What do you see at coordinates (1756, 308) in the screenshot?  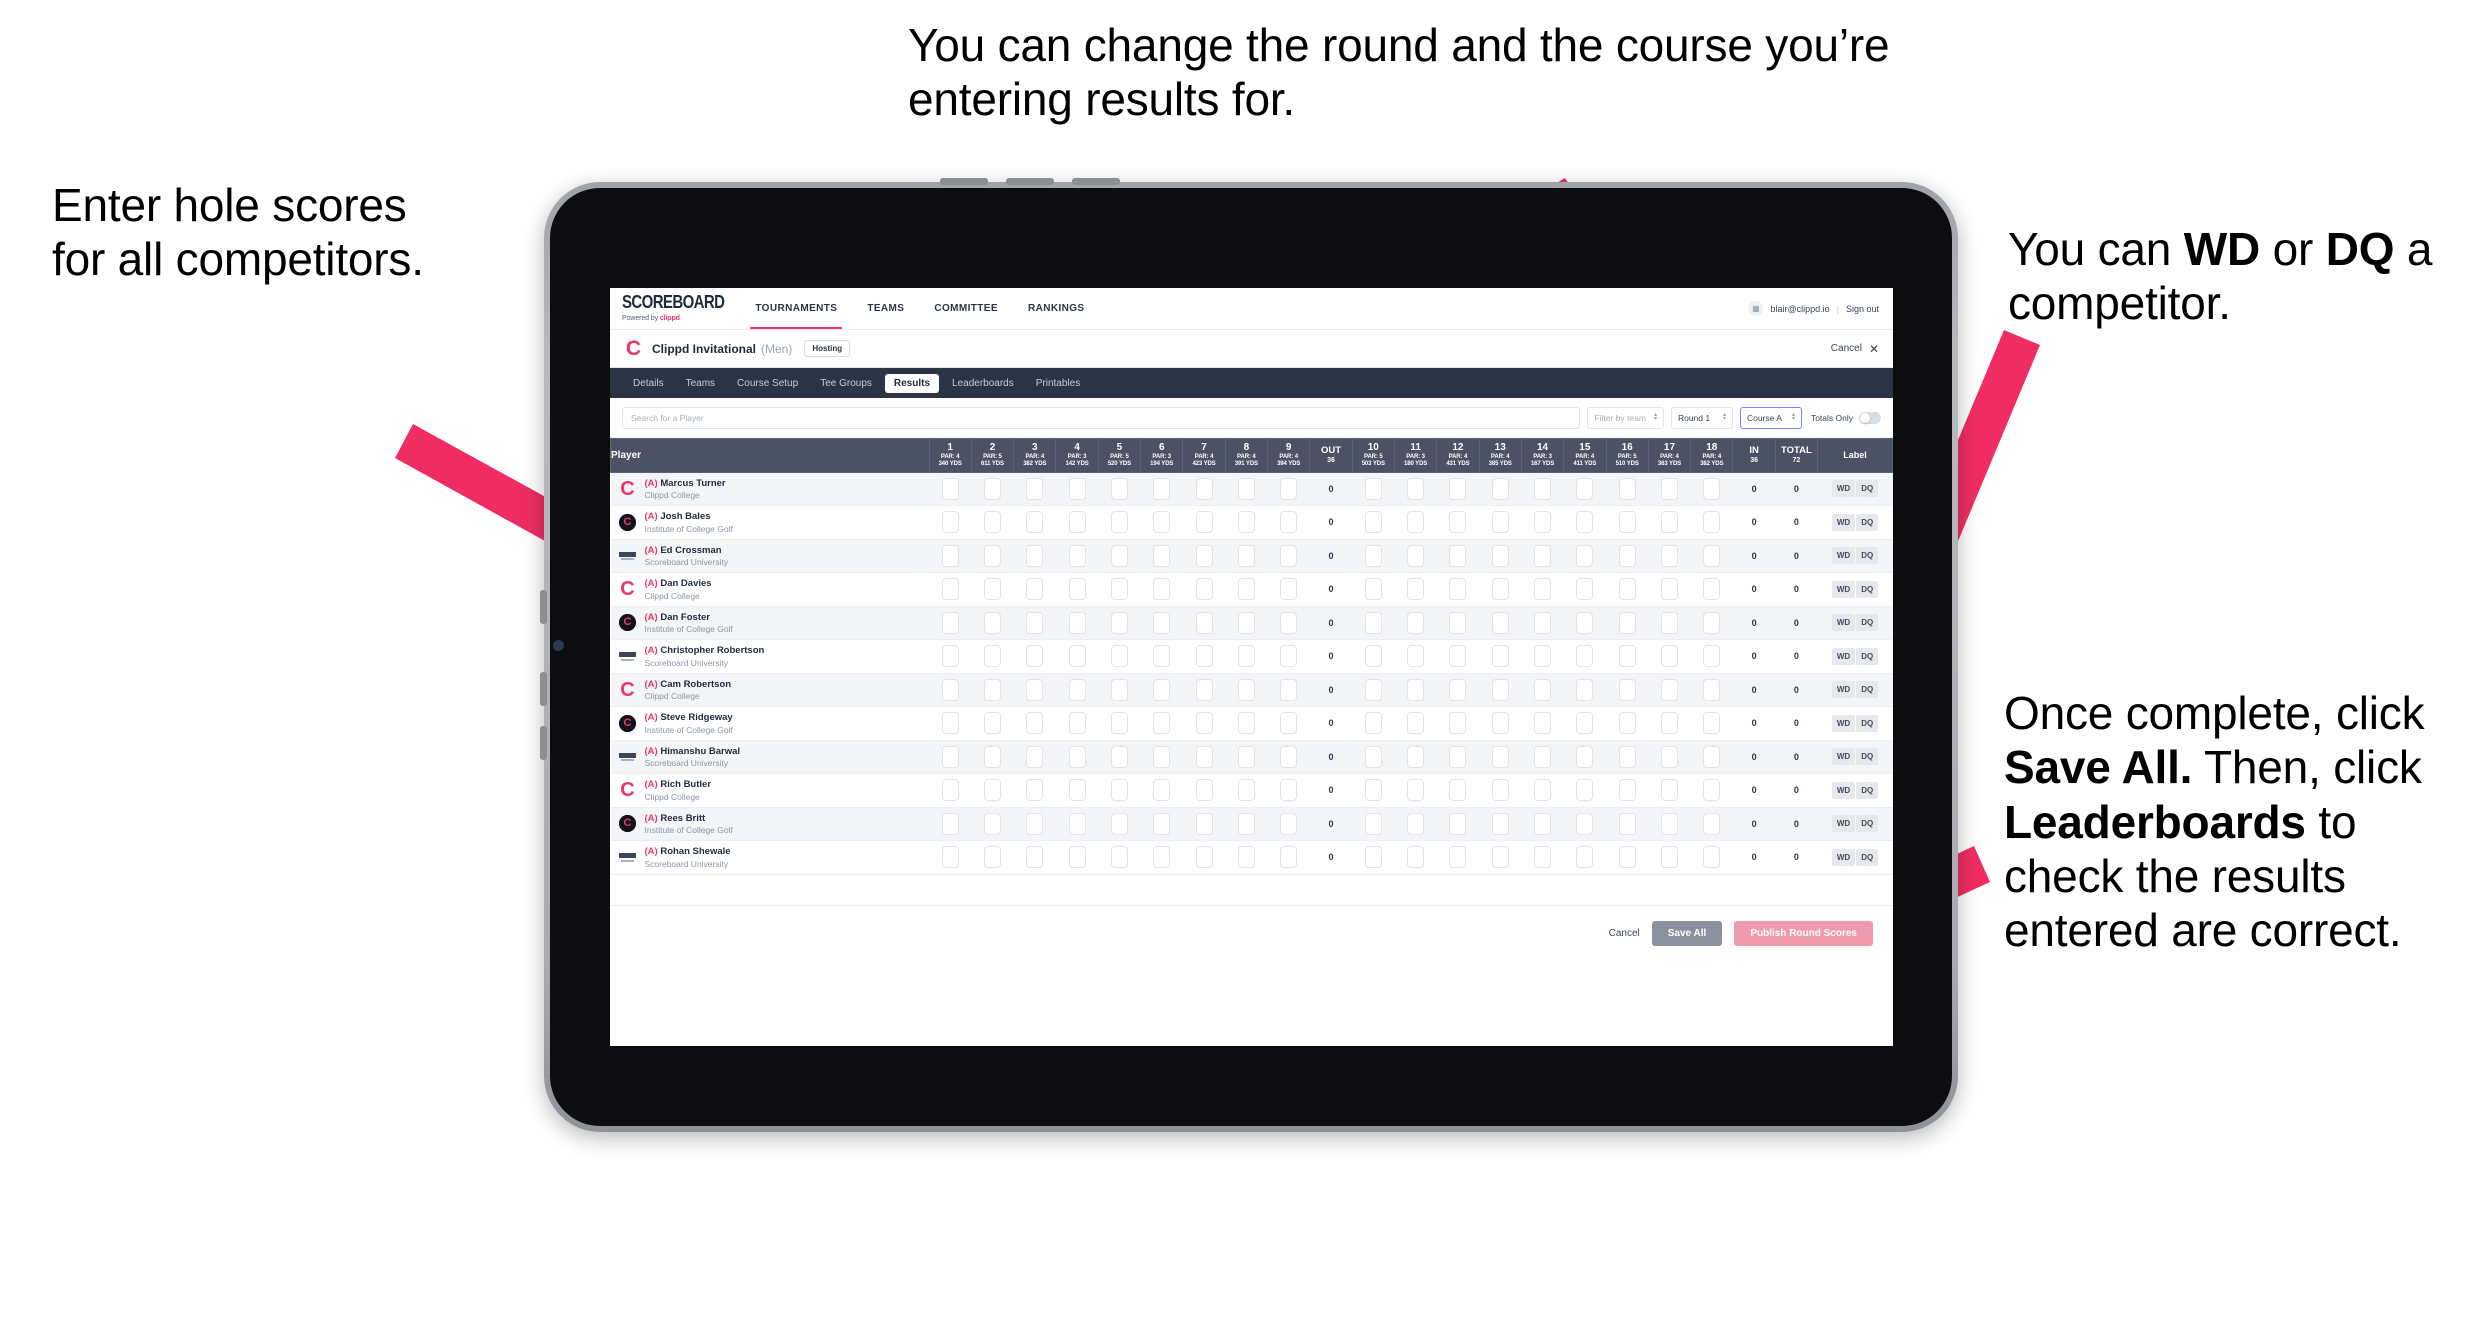 I see `grid-apps-icon: ▦` at bounding box center [1756, 308].